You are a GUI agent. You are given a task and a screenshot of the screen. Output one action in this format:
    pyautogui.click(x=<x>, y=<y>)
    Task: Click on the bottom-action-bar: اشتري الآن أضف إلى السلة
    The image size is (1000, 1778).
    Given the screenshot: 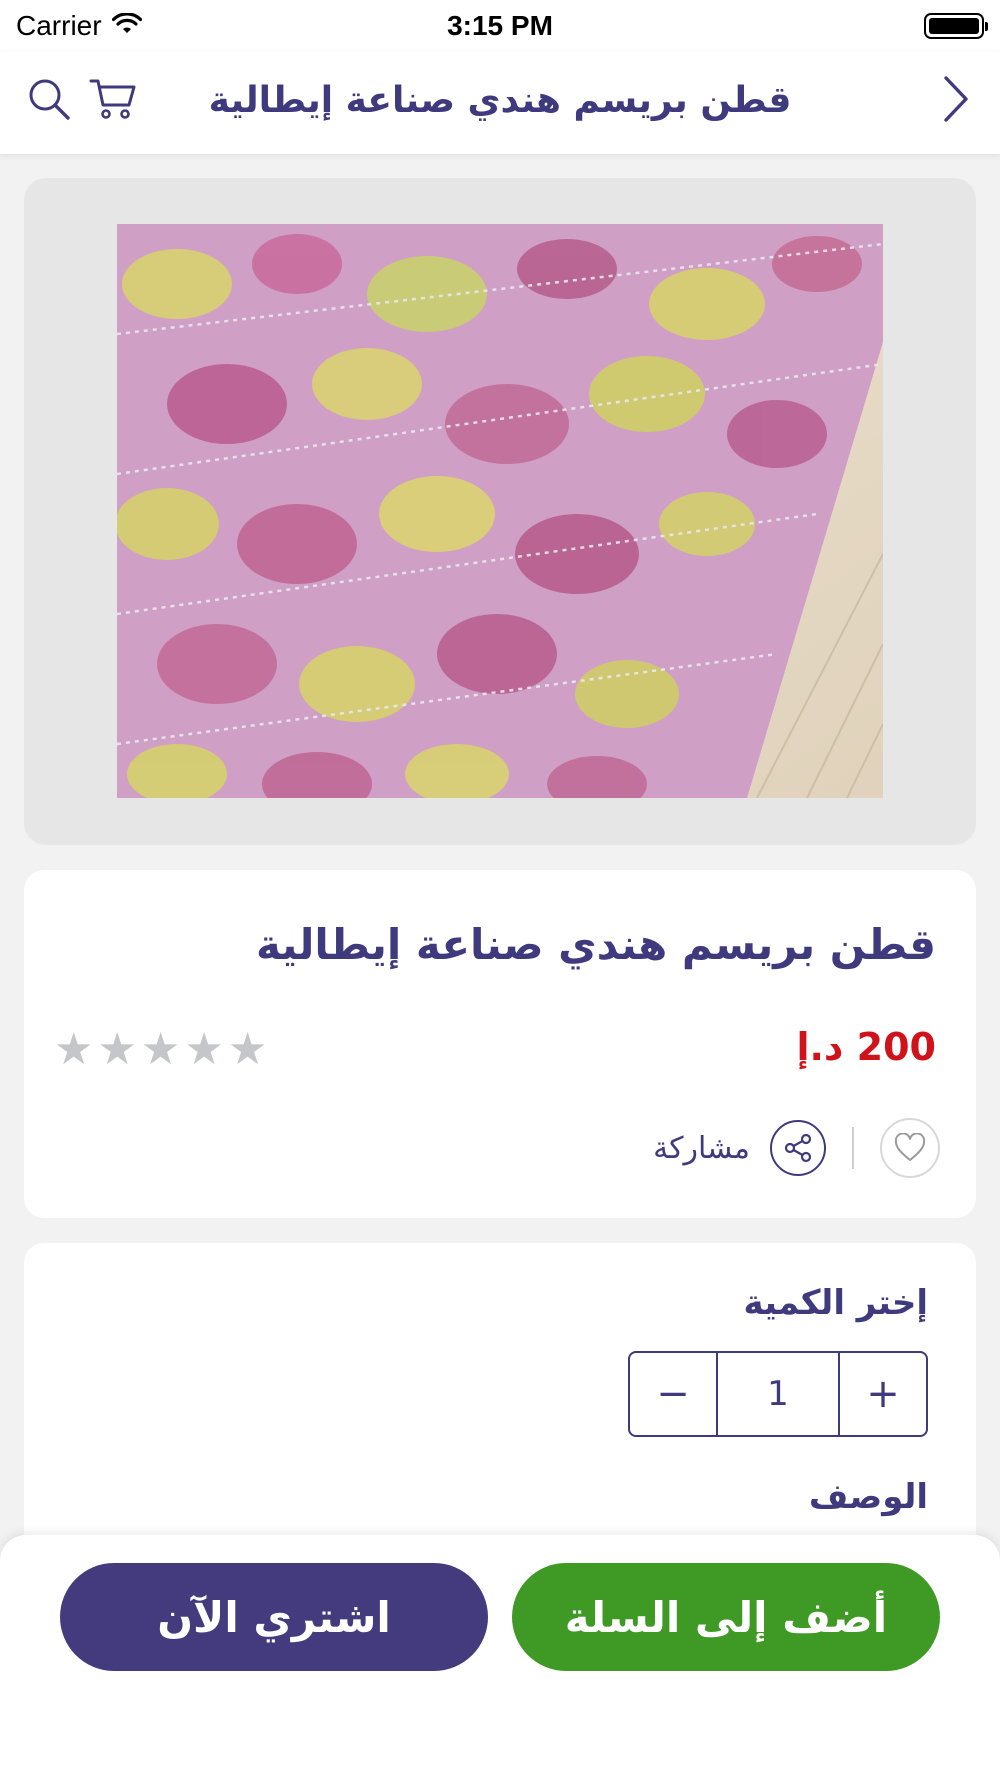 What is the action you would take?
    pyautogui.click(x=500, y=1656)
    